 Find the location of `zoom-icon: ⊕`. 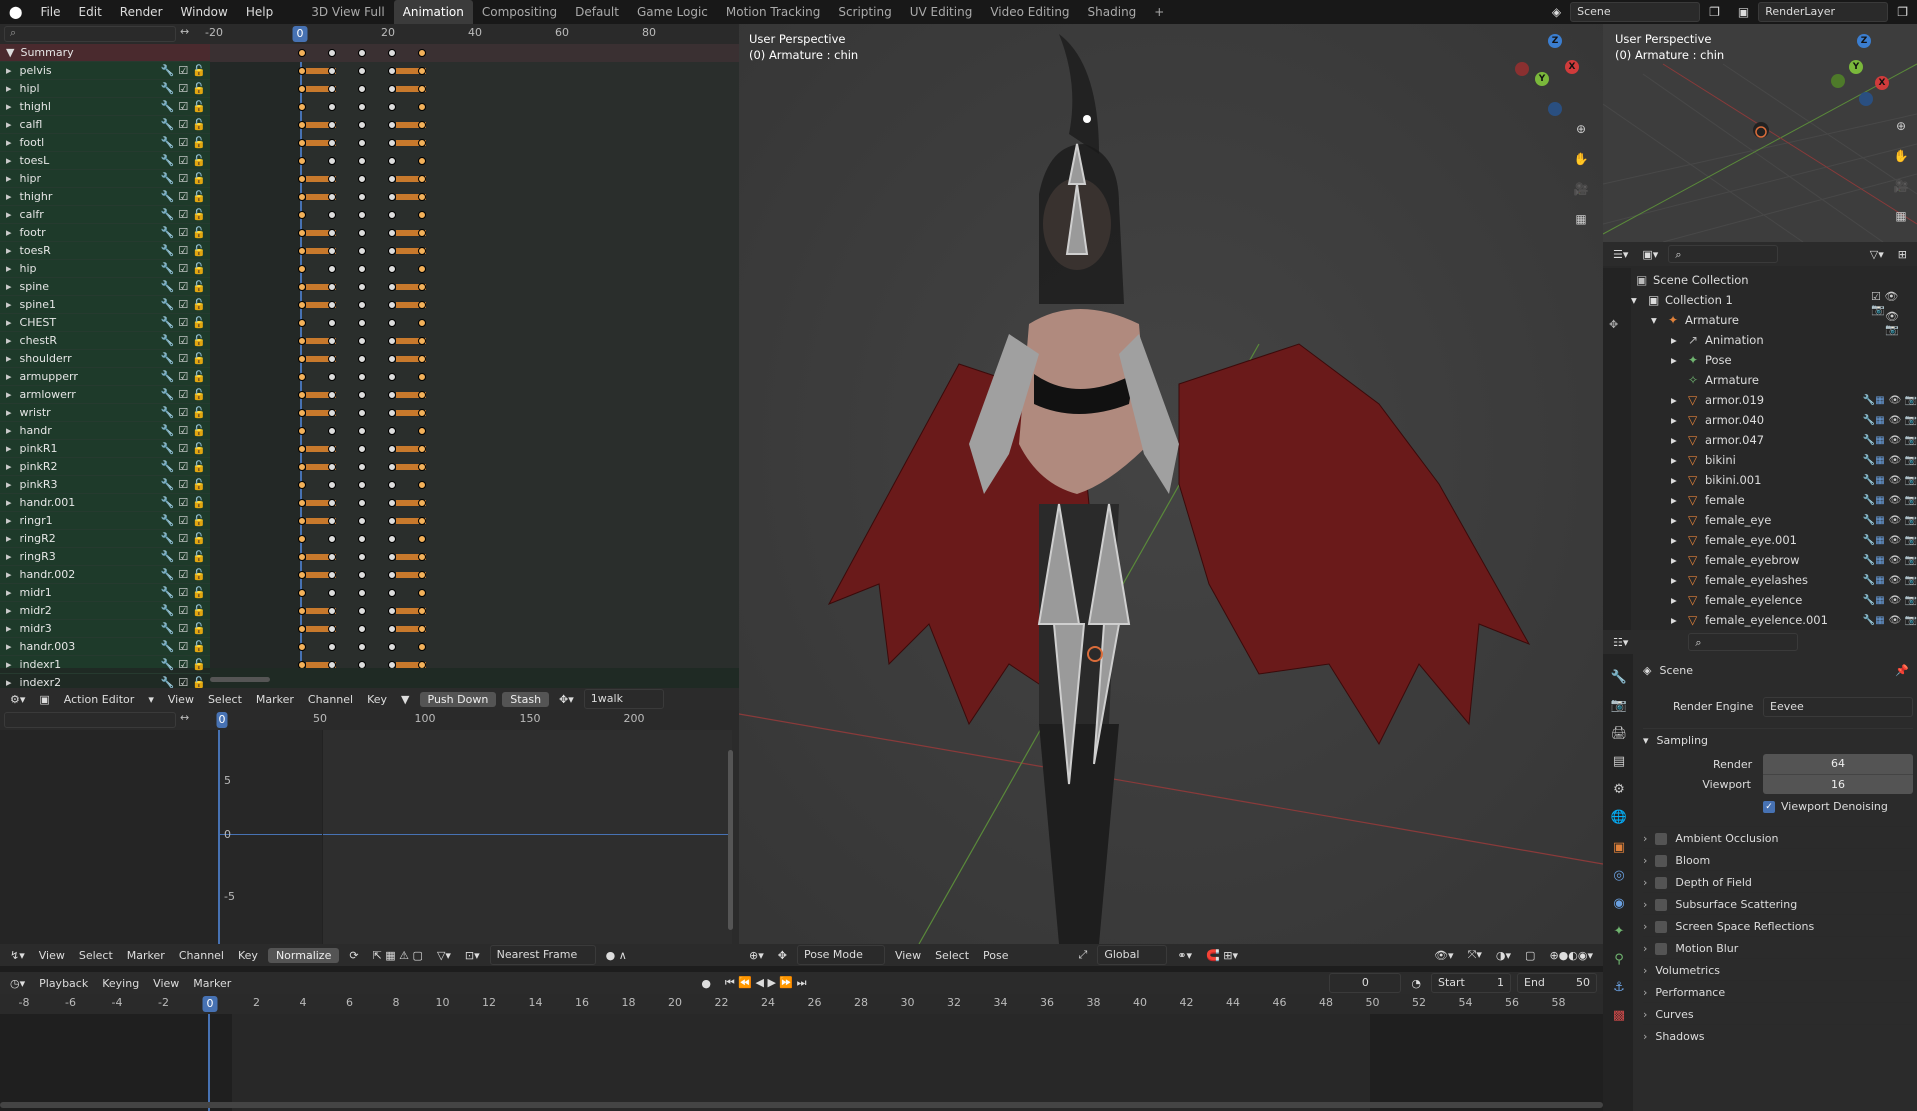

zoom-icon: ⊕ is located at coordinates (1901, 126).